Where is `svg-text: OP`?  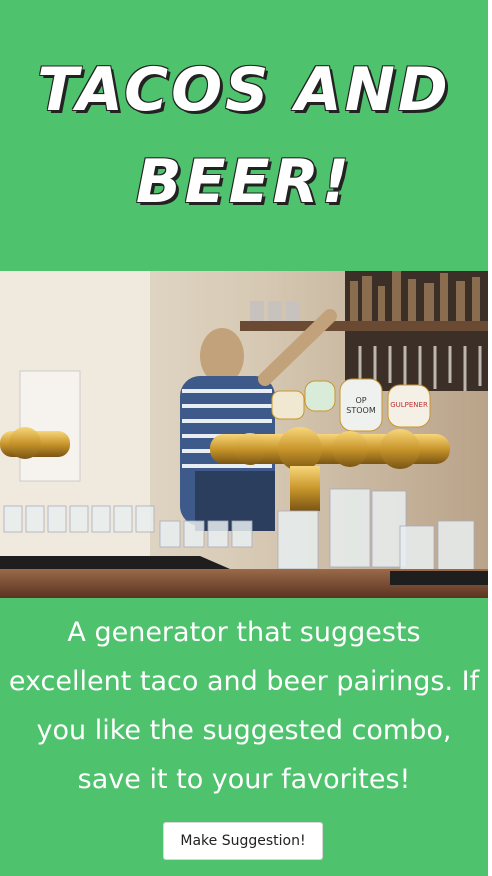
svg-text: OP is located at coordinates (360, 400).